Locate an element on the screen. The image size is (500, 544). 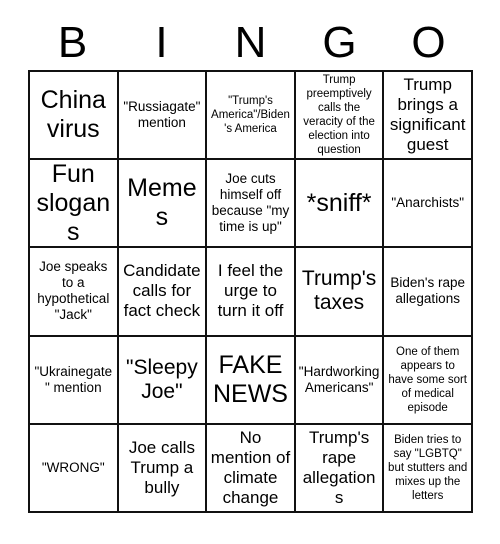
bingo-cell-label: Candidate calls for fact check is located at coordinates (162, 291).